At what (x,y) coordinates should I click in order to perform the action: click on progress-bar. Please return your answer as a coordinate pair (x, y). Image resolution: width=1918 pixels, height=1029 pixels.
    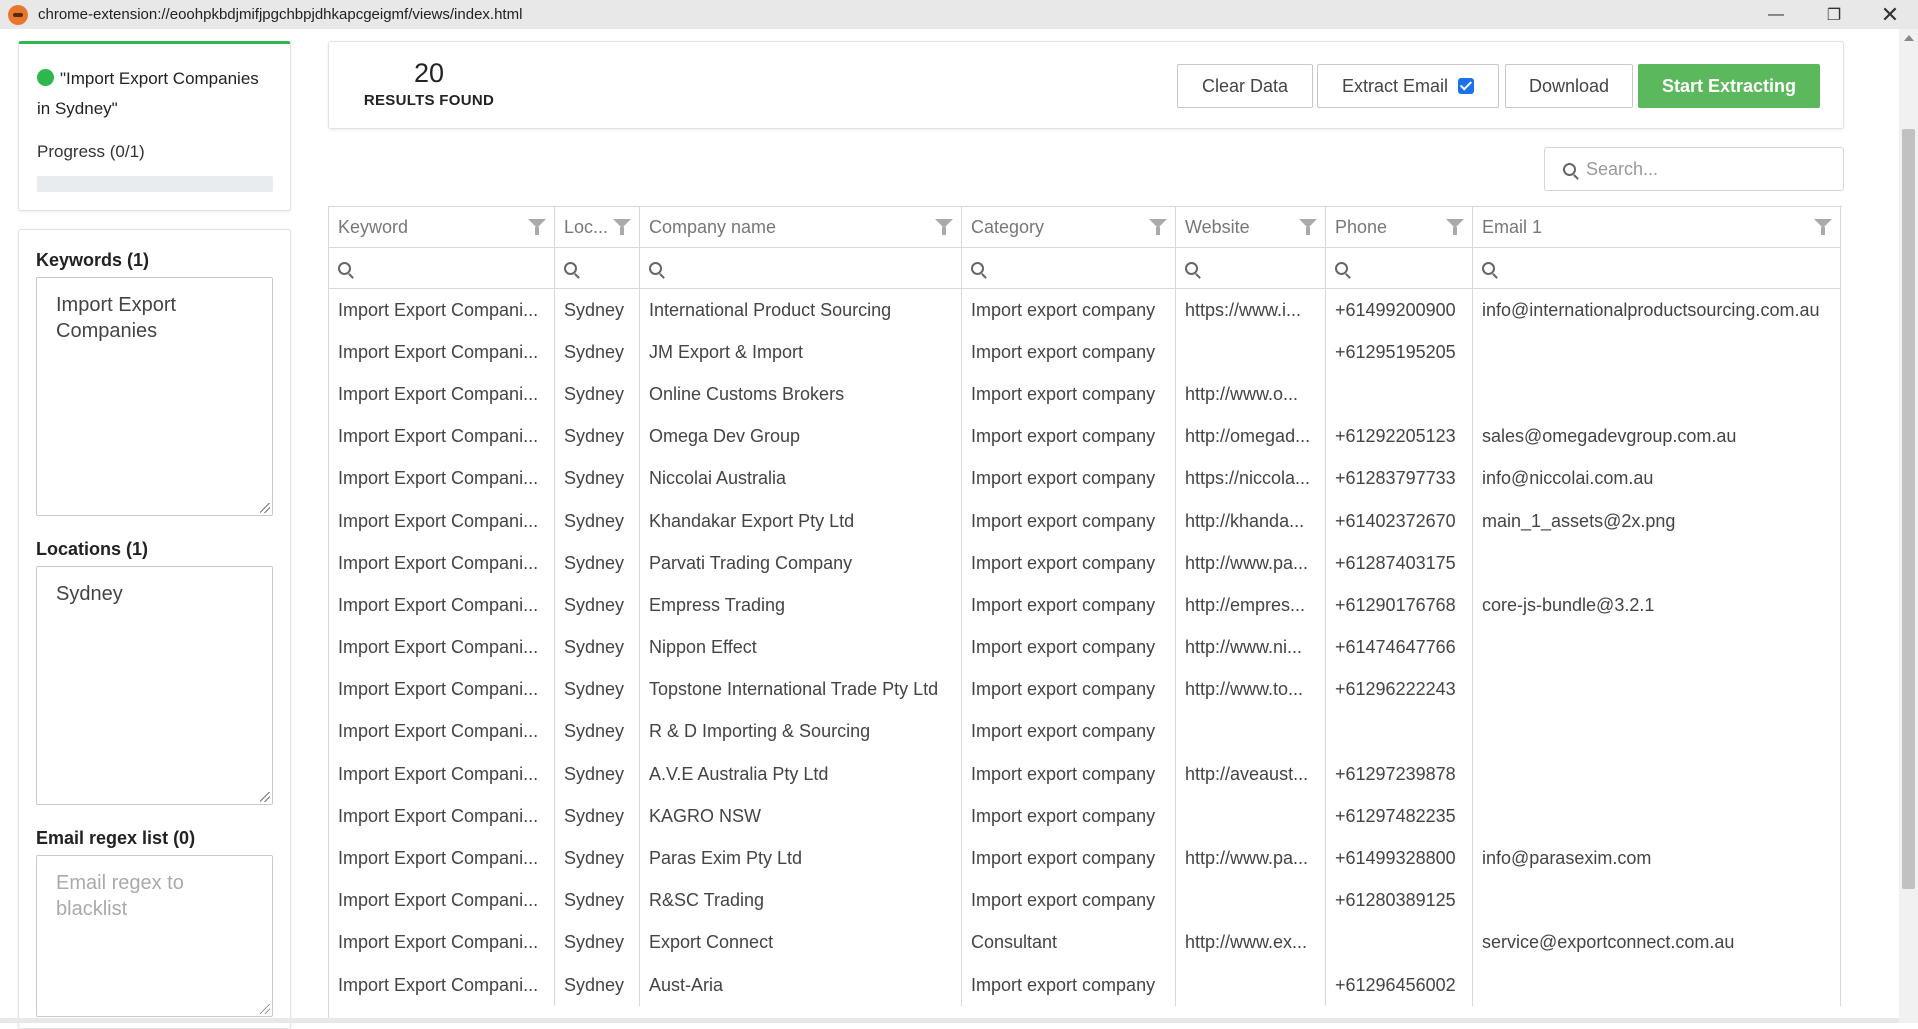
    Looking at the image, I should click on (155, 184).